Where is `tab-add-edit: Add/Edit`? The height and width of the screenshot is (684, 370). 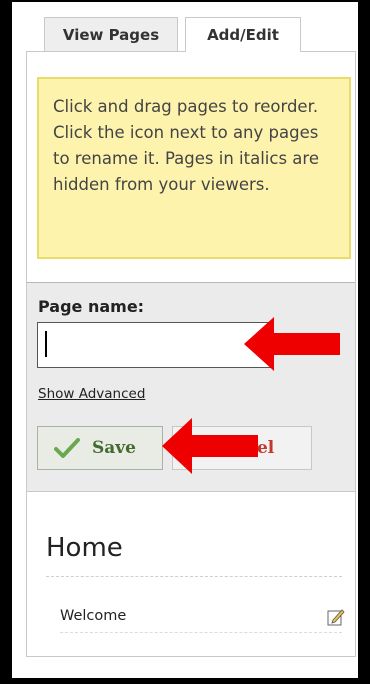 tab-add-edit: Add/Edit is located at coordinates (243, 34).